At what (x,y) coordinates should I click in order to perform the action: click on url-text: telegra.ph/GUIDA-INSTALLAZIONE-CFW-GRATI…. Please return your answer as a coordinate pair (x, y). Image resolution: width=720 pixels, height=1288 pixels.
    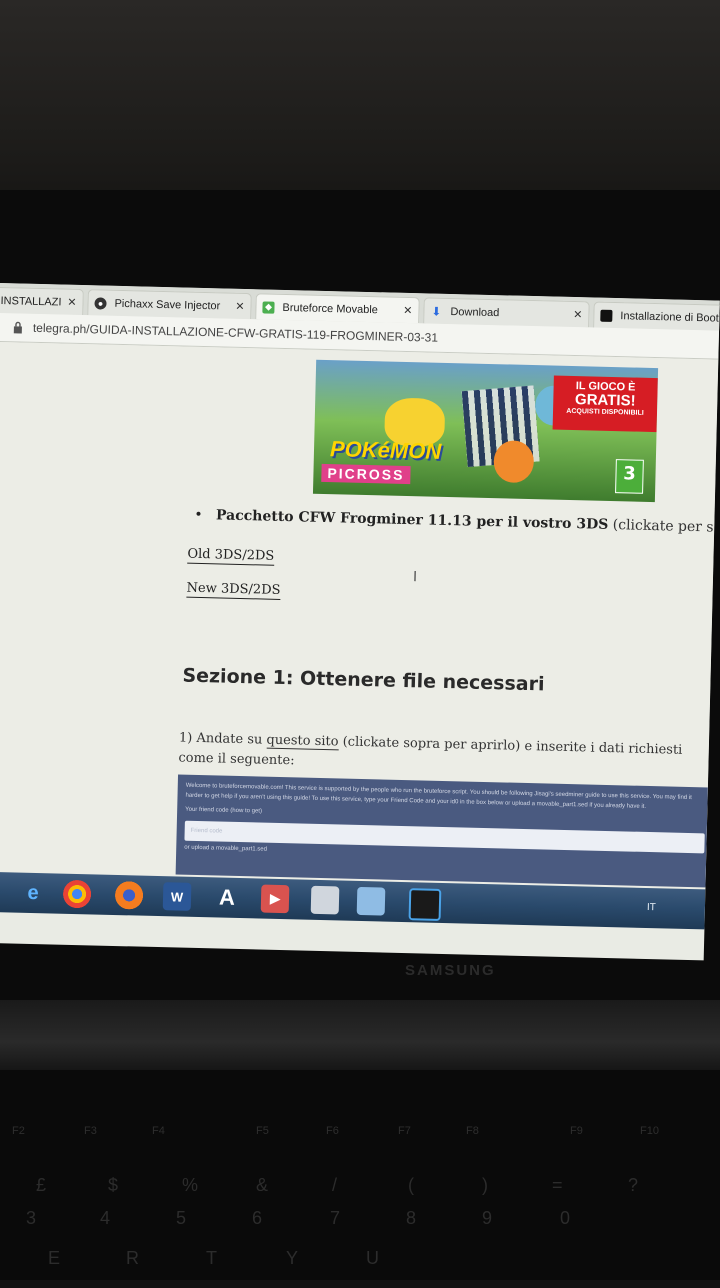
    Looking at the image, I should click on (235, 332).